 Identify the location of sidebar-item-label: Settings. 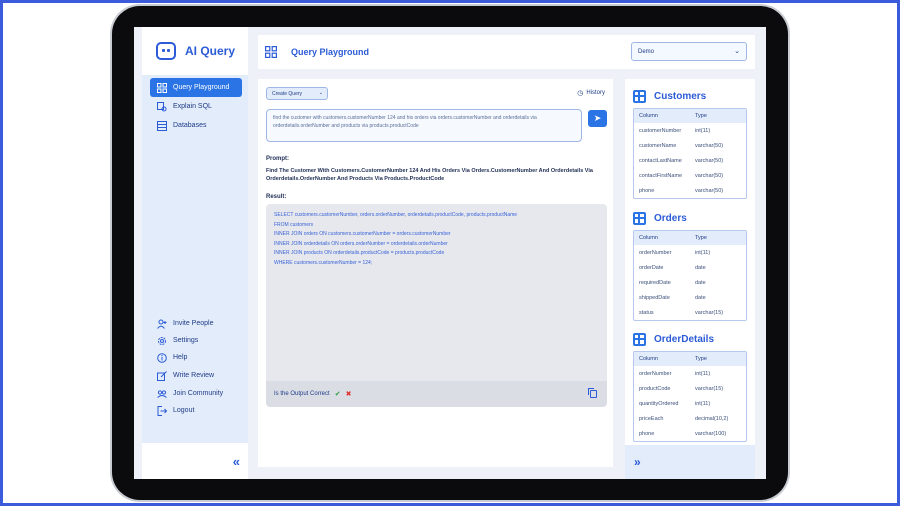
(186, 340).